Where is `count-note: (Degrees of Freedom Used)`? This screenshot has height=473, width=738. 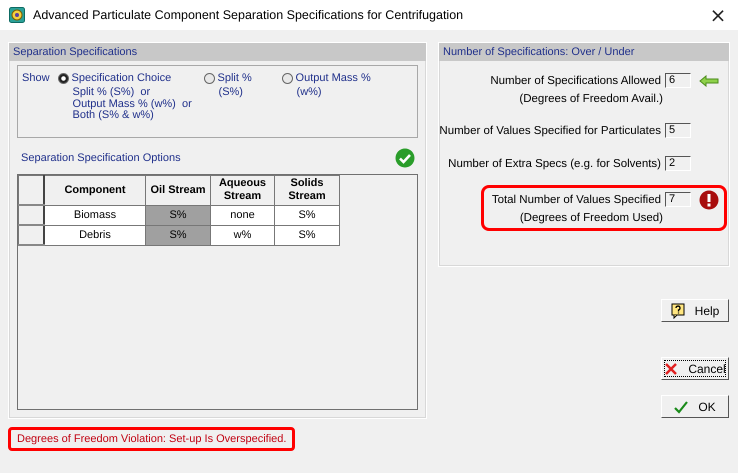 count-note: (Degrees of Freedom Used) is located at coordinates (591, 218).